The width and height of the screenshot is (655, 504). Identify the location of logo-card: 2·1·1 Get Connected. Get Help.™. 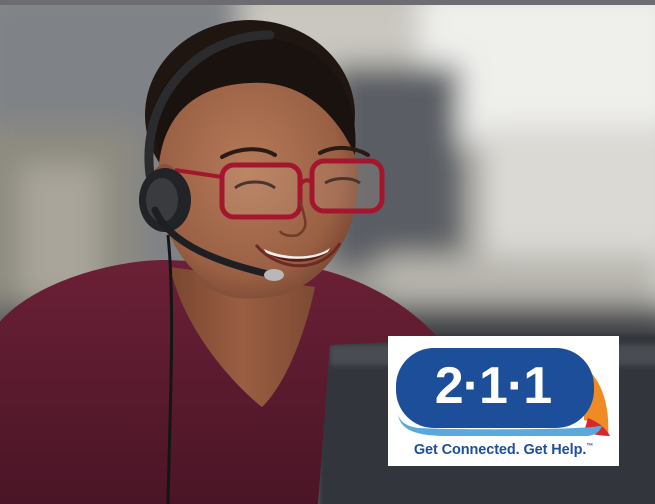
(503, 401).